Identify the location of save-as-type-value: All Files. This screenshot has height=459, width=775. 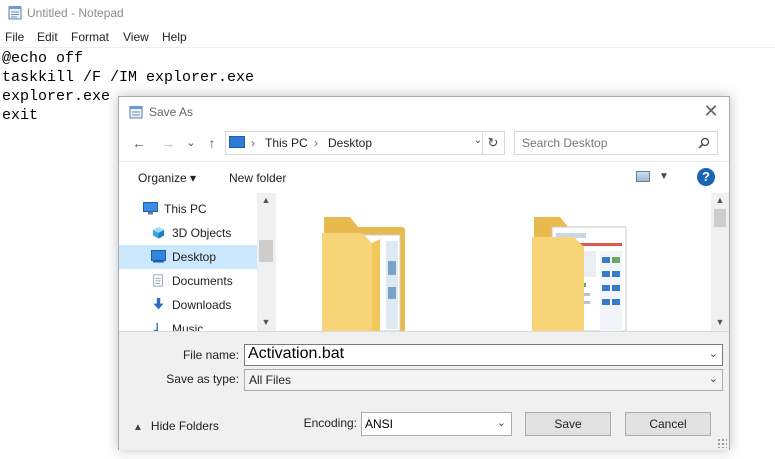
(270, 380).